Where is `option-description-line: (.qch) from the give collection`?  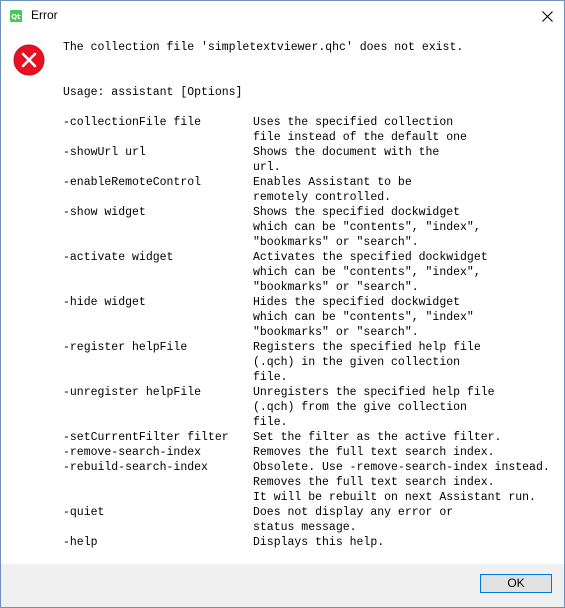
option-description-line: (.qch) from the give collection is located at coordinates (360, 407).